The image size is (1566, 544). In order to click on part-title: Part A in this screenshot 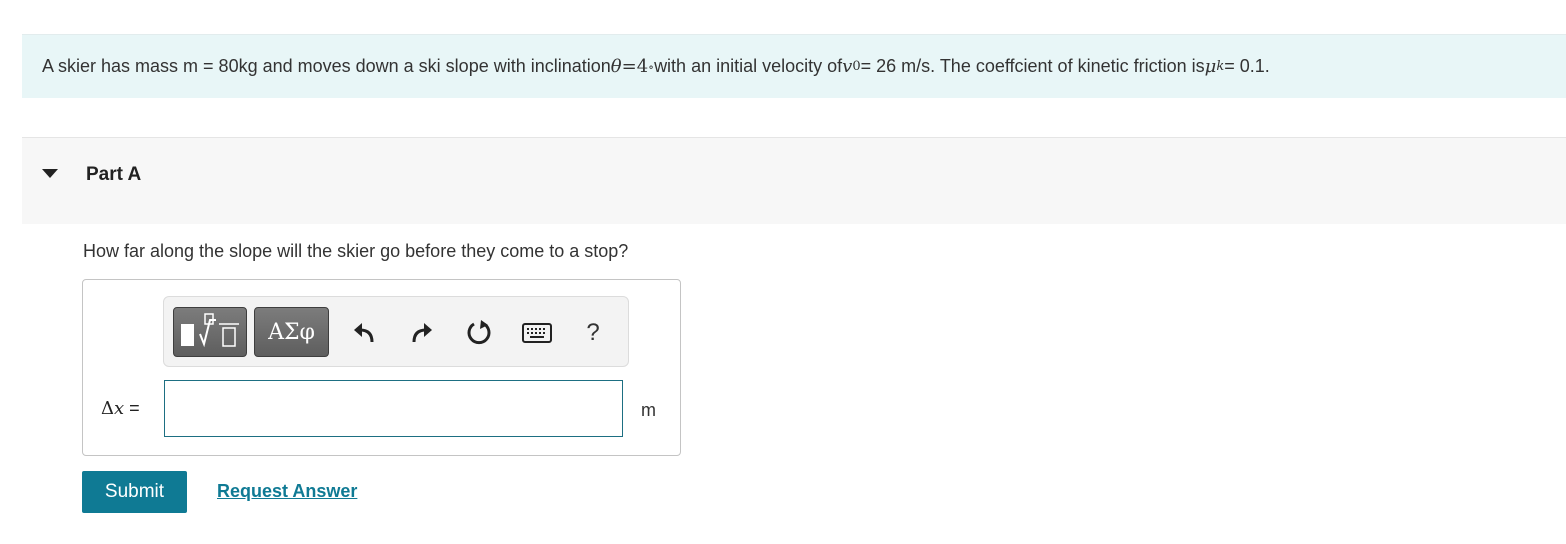, I will do `click(114, 174)`.